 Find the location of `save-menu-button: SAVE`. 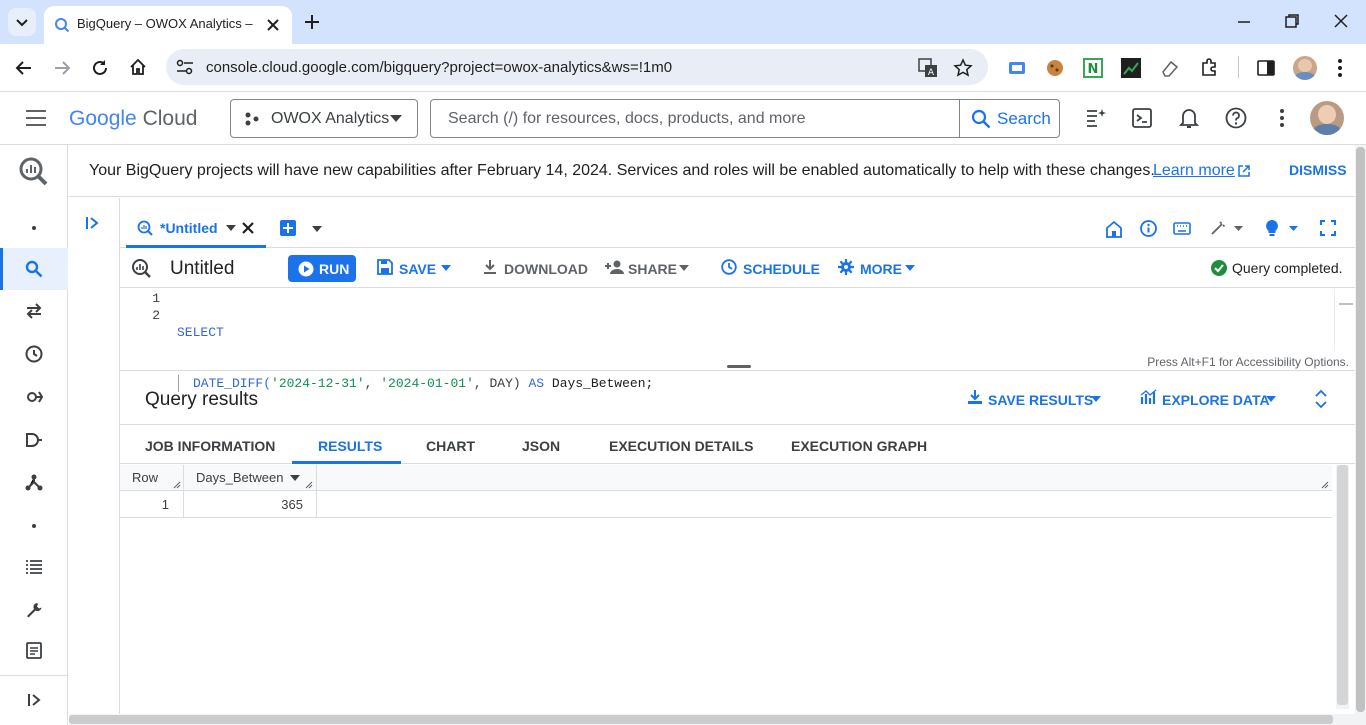

save-menu-button: SAVE is located at coordinates (416, 269).